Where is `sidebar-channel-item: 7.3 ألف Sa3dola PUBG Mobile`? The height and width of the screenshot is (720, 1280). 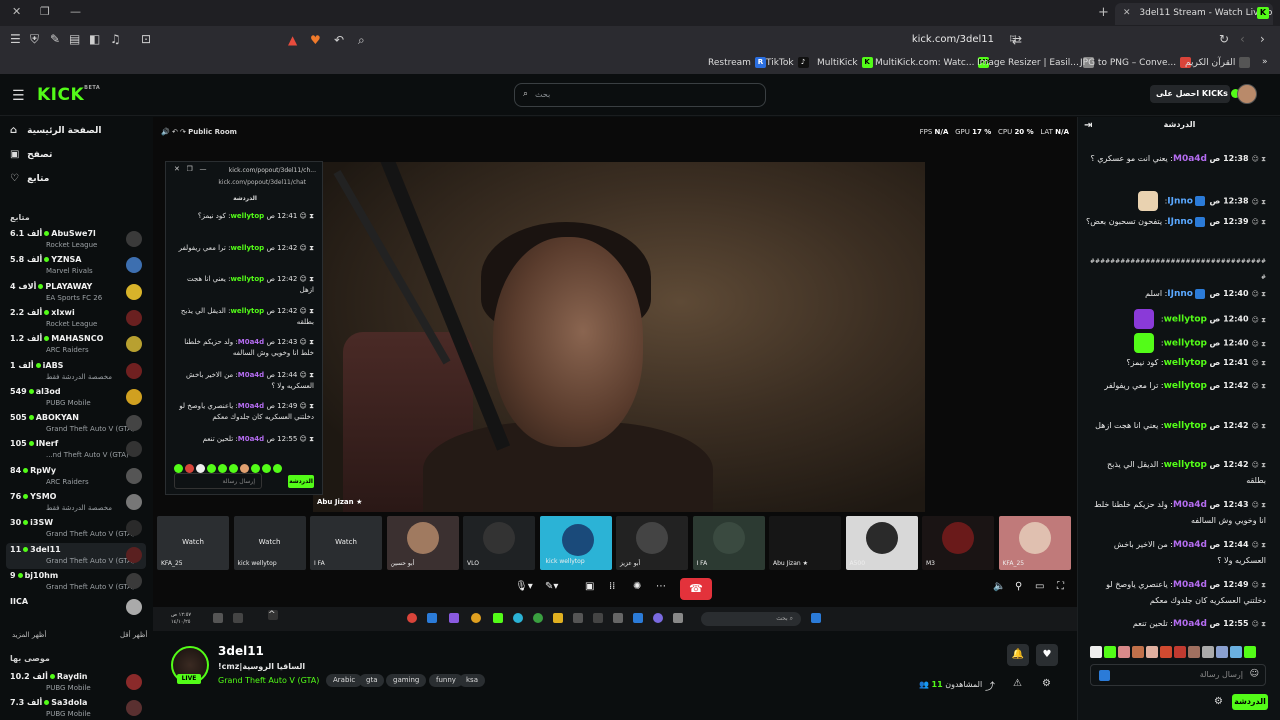 sidebar-channel-item: 7.3 ألف Sa3dola PUBG Mobile is located at coordinates (76, 708).